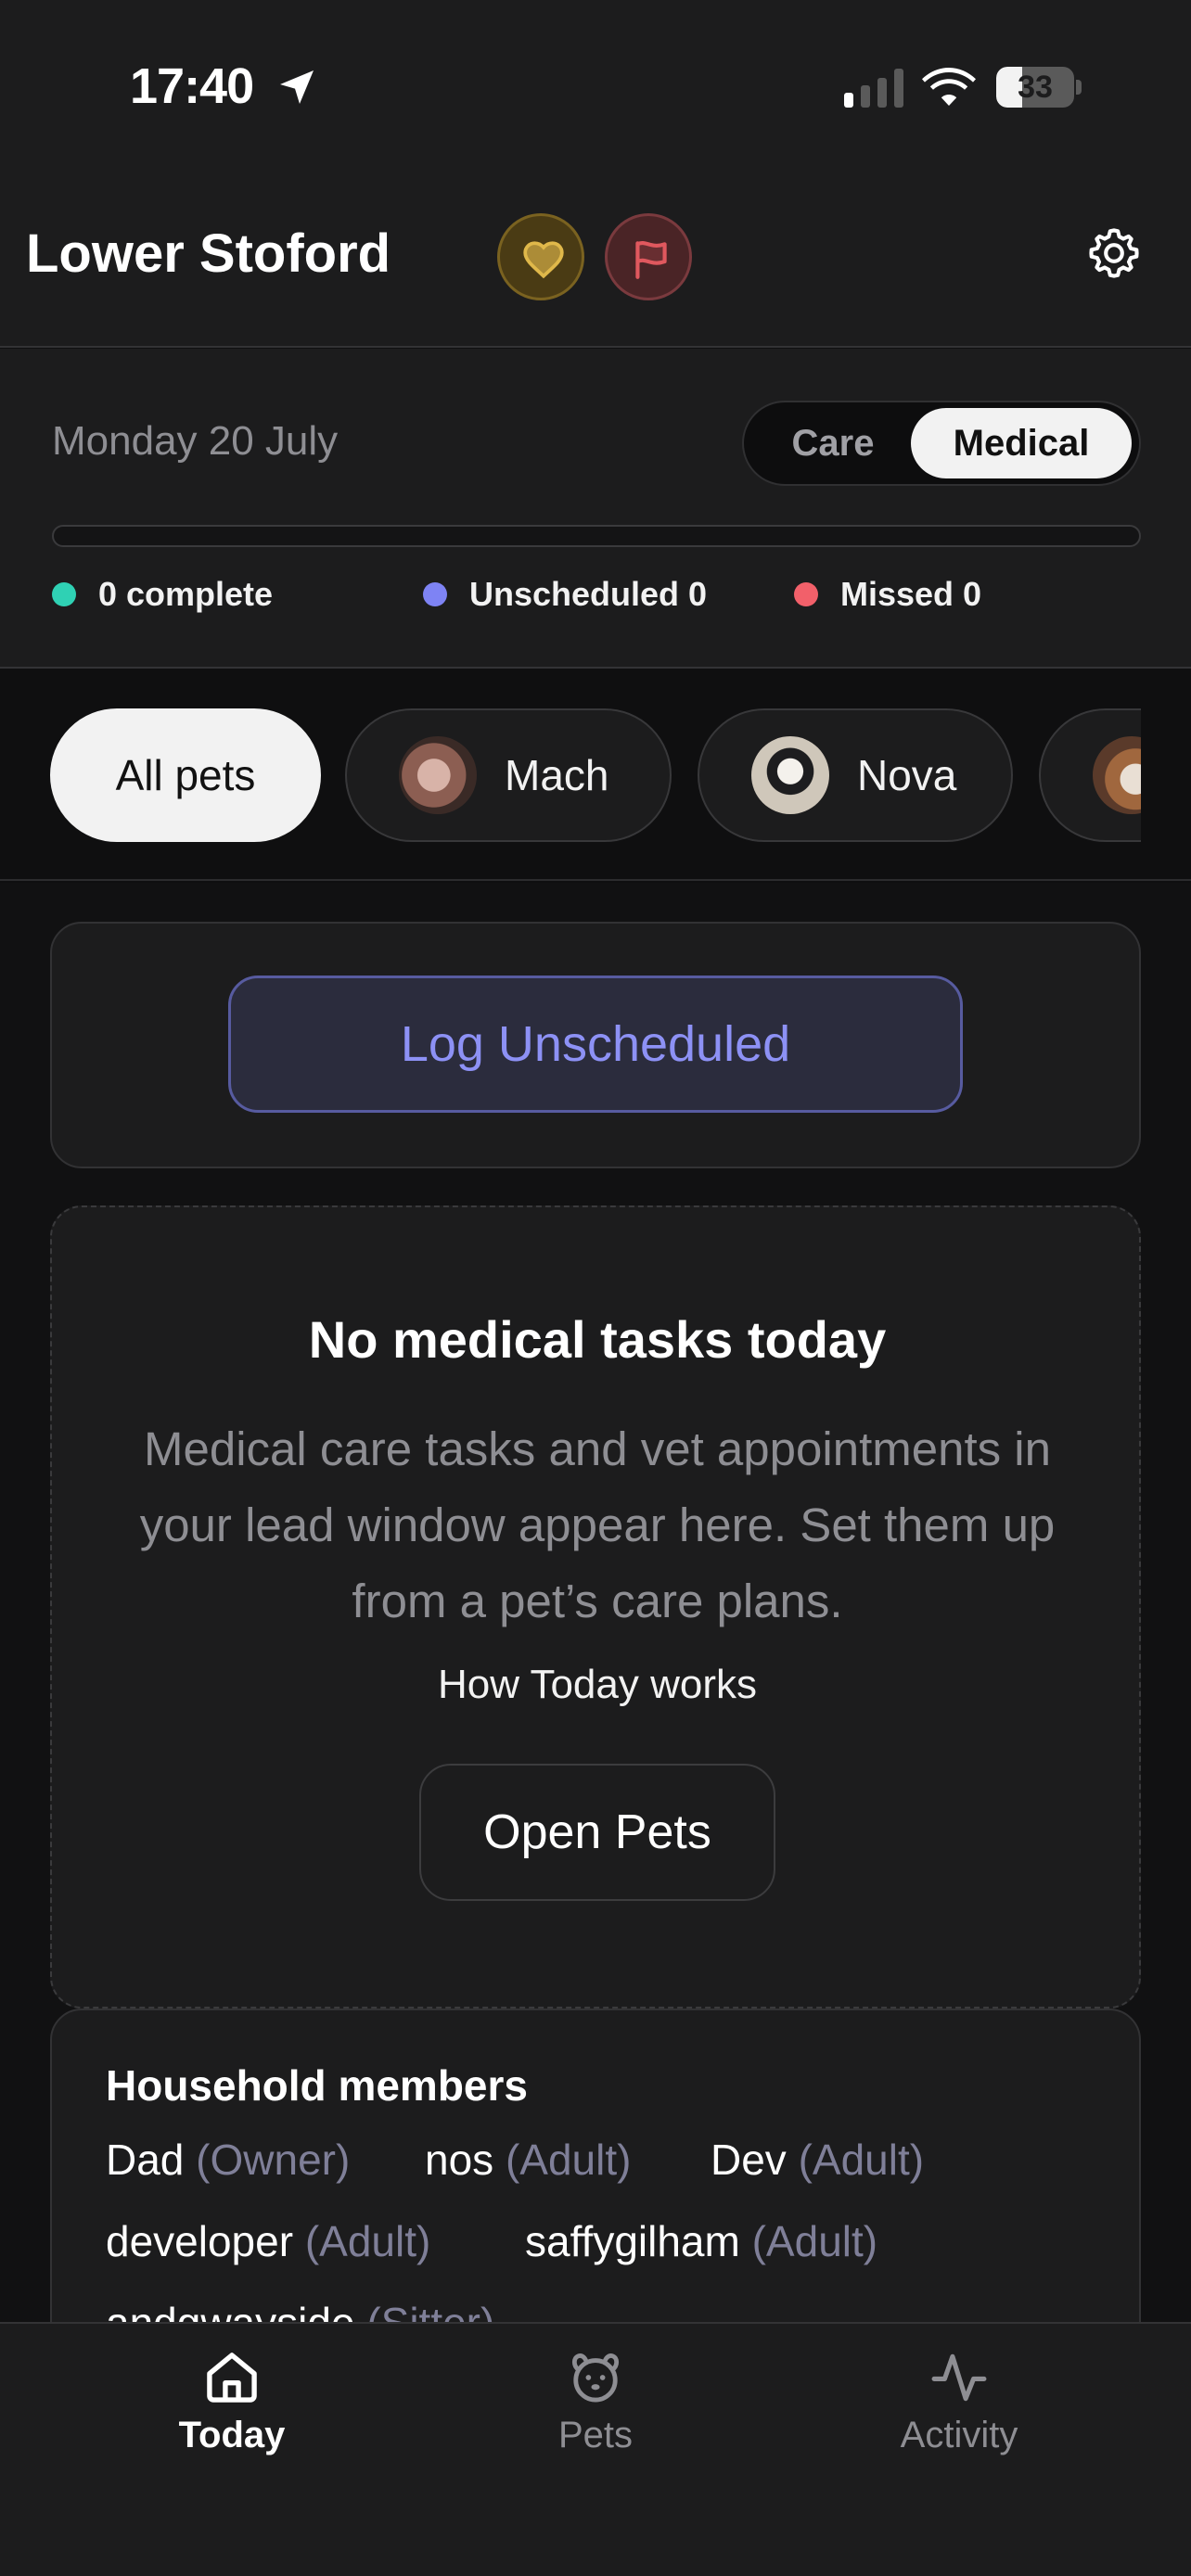 This screenshot has width=1191, height=2576. Describe the element at coordinates (209, 254) in the screenshot. I see `household-name: Lower Stoford` at that location.